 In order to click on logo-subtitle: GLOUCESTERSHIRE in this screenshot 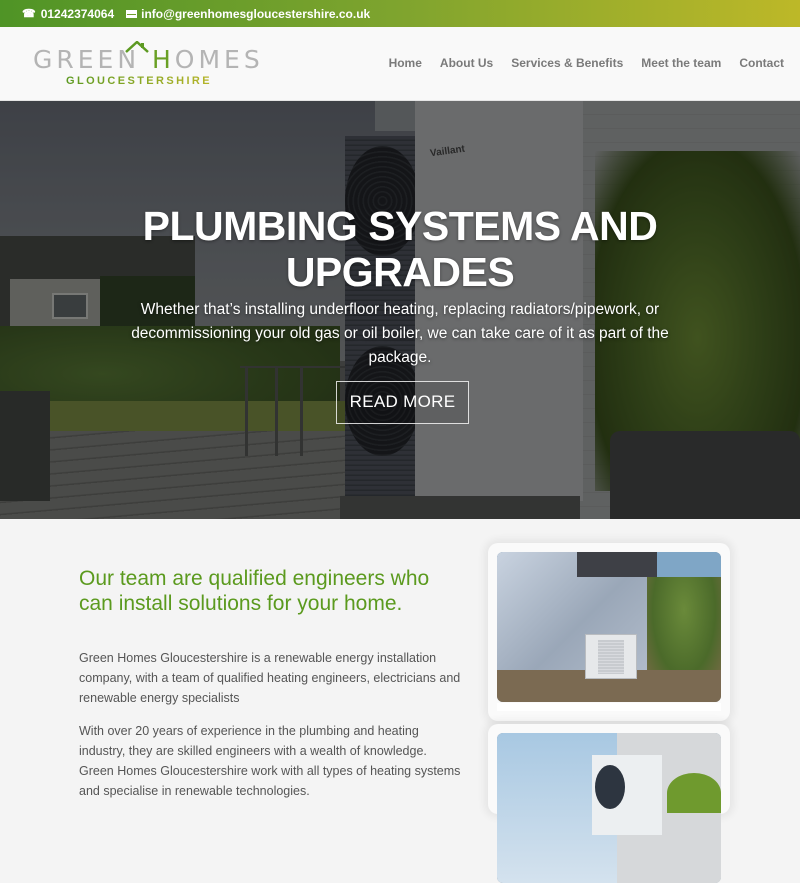, I will do `click(139, 81)`.